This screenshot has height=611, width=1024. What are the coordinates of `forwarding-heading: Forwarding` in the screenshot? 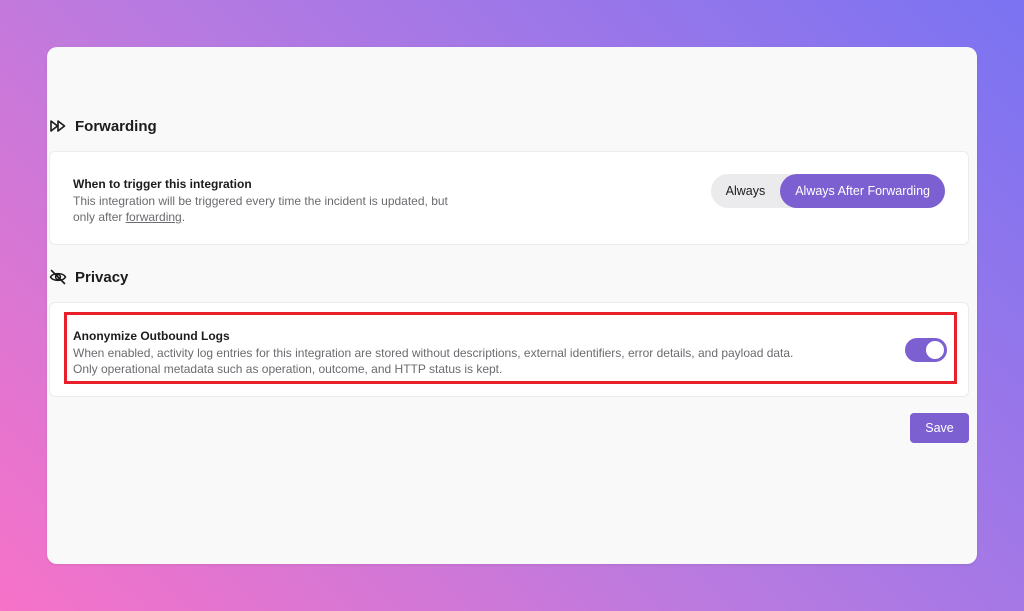 It's located at (103, 126).